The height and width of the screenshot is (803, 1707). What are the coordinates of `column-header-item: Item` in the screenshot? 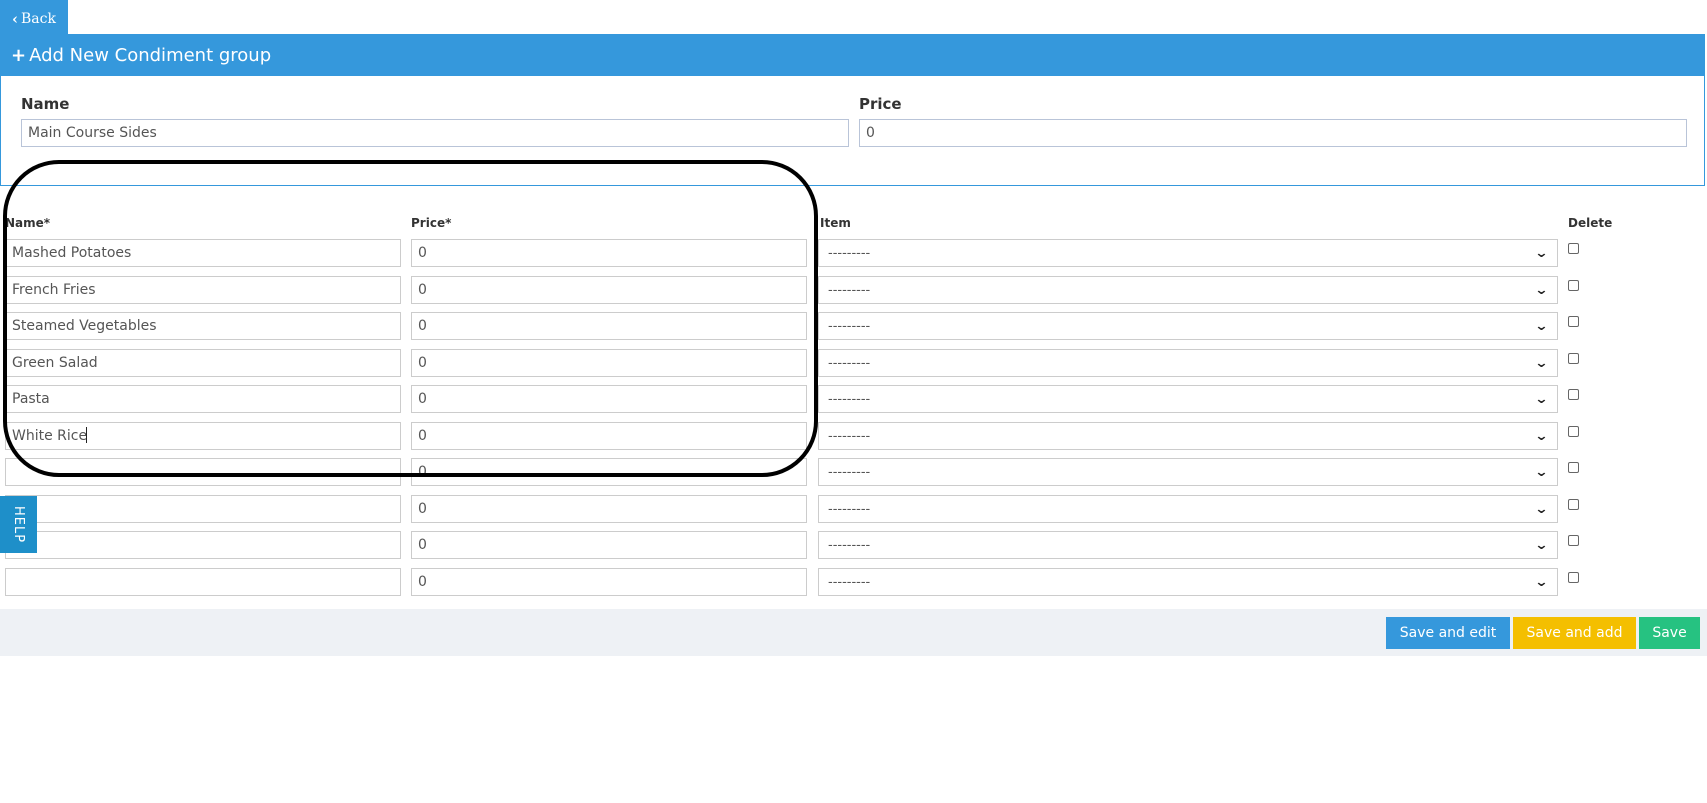 It's located at (835, 223).